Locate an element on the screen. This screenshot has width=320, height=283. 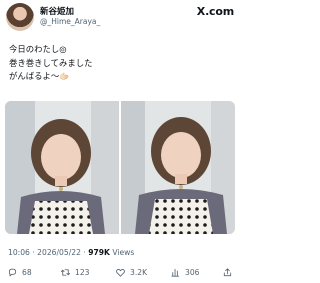
brand-logo: X.com is located at coordinates (215, 11).